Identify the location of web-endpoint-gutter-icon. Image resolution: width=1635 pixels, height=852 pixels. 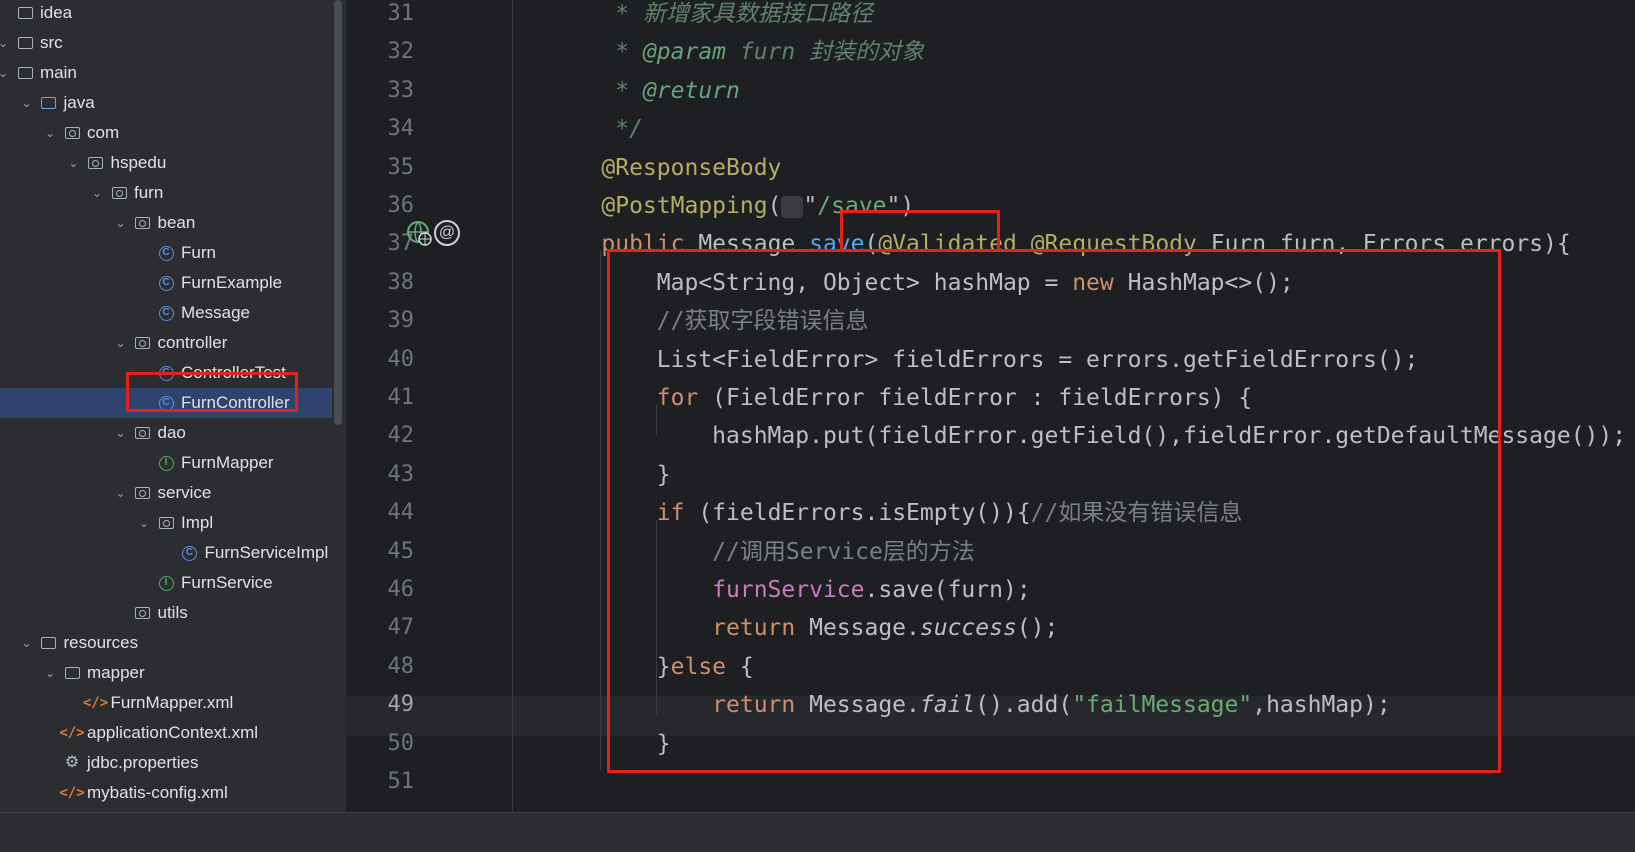
(419, 233).